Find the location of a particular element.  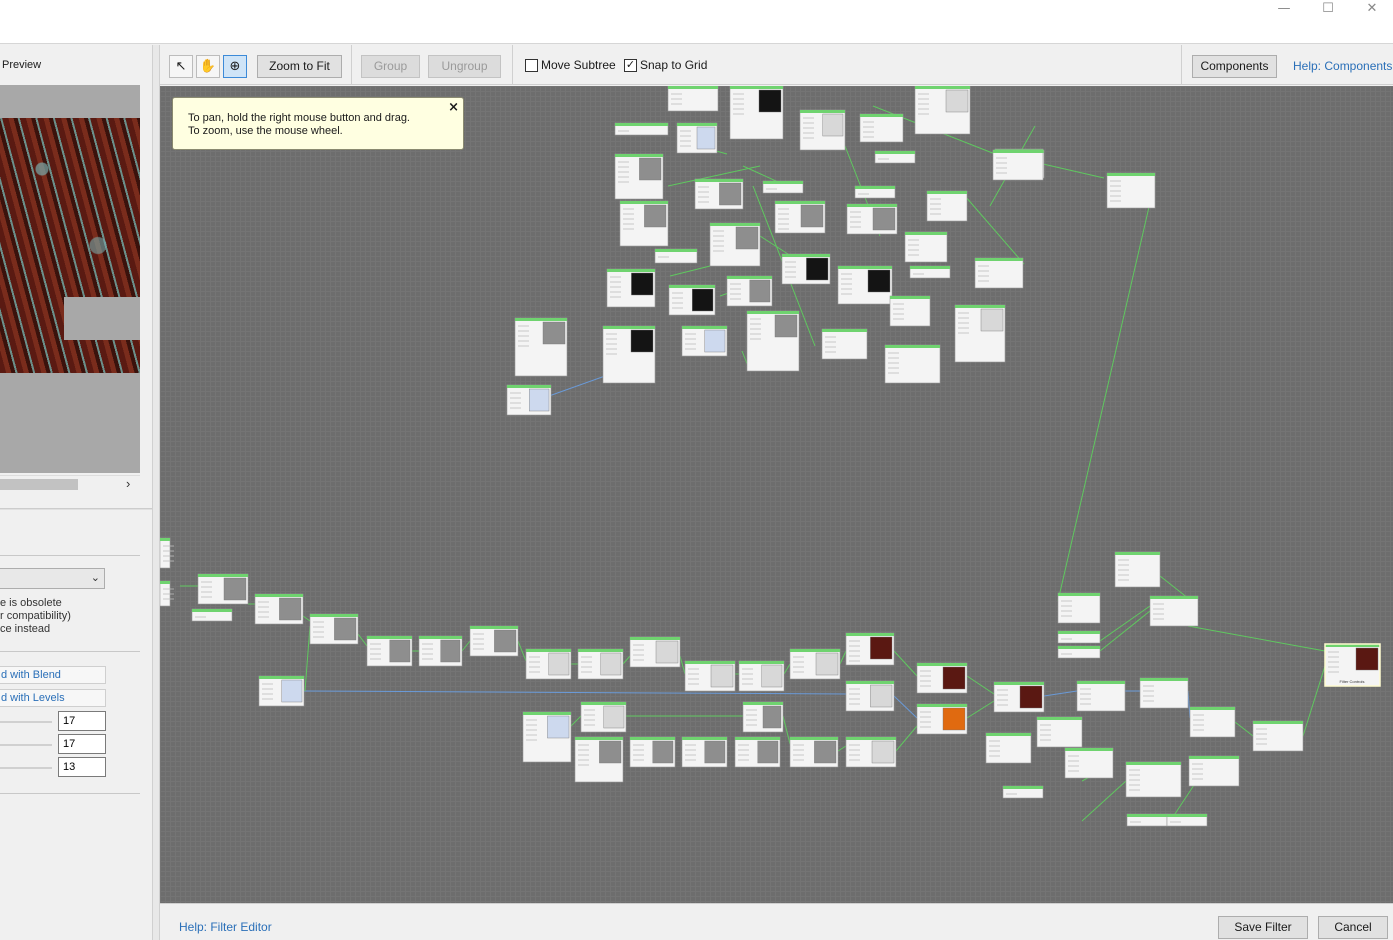

preview-scrollbar: › is located at coordinates (70, 483).